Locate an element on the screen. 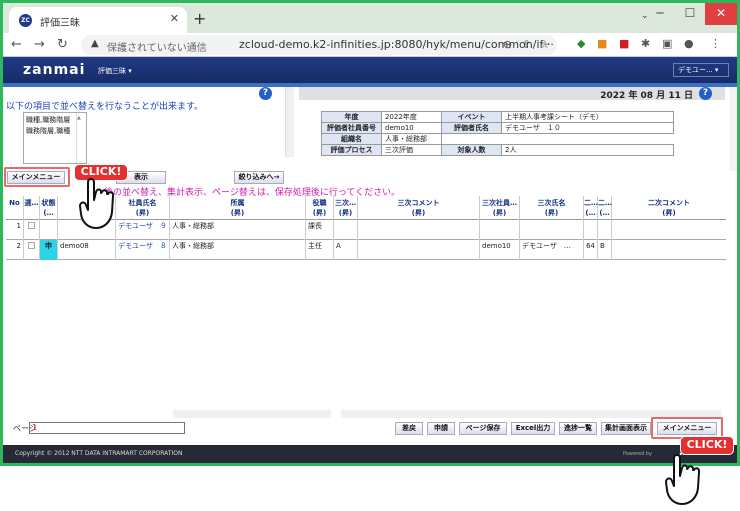  close-tab-icon: ✕ is located at coordinates (174, 18).